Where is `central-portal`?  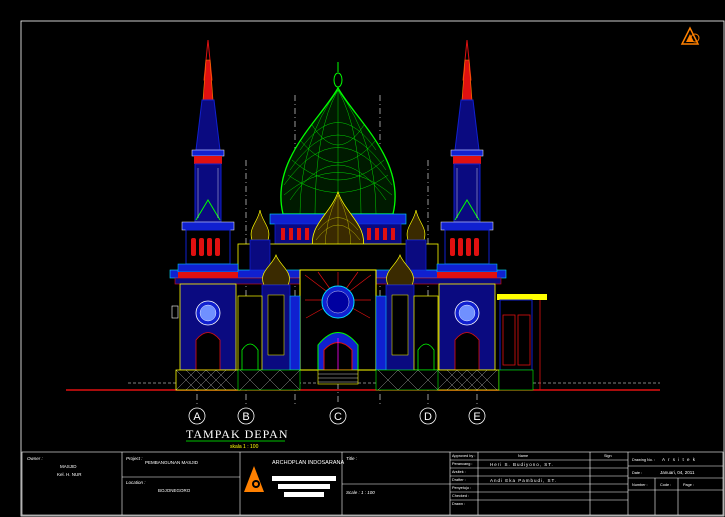 central-portal is located at coordinates (338, 327).